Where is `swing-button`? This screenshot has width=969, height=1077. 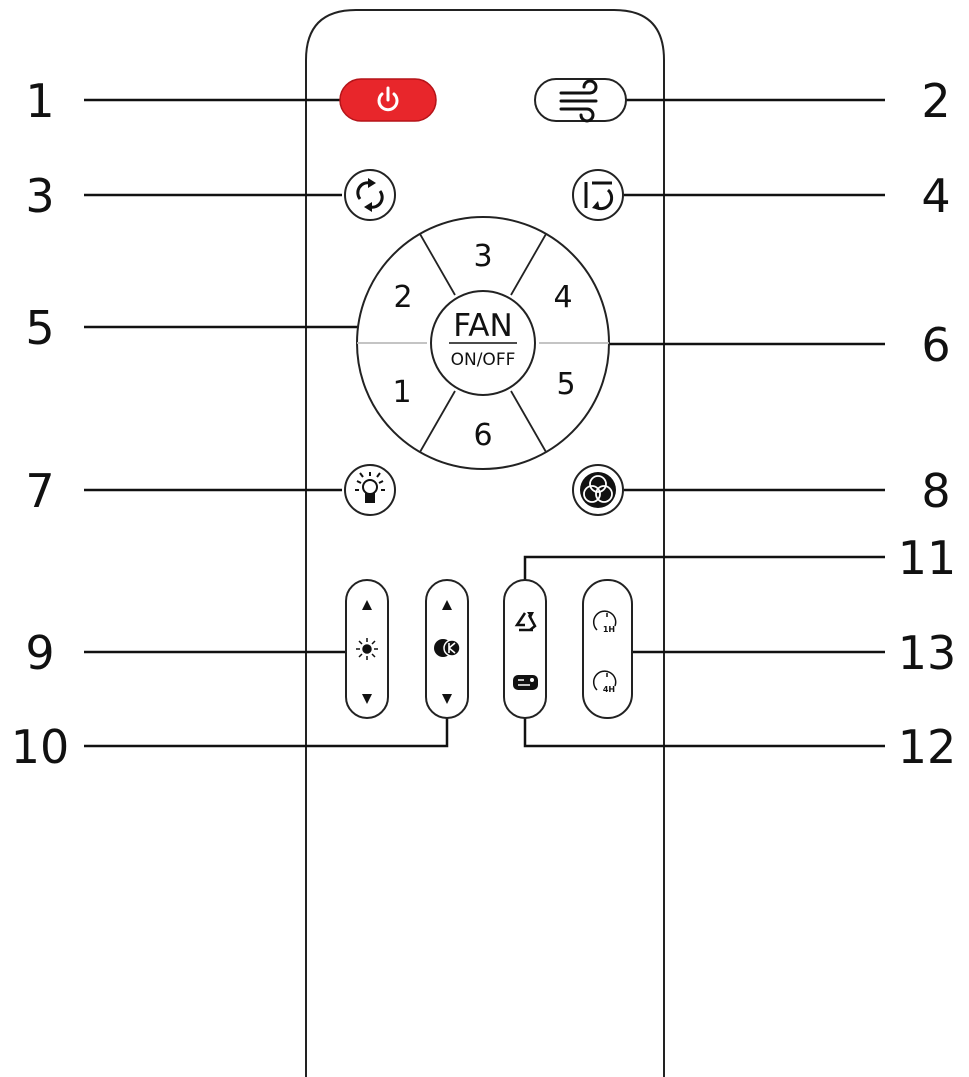 swing-button is located at coordinates (598, 195).